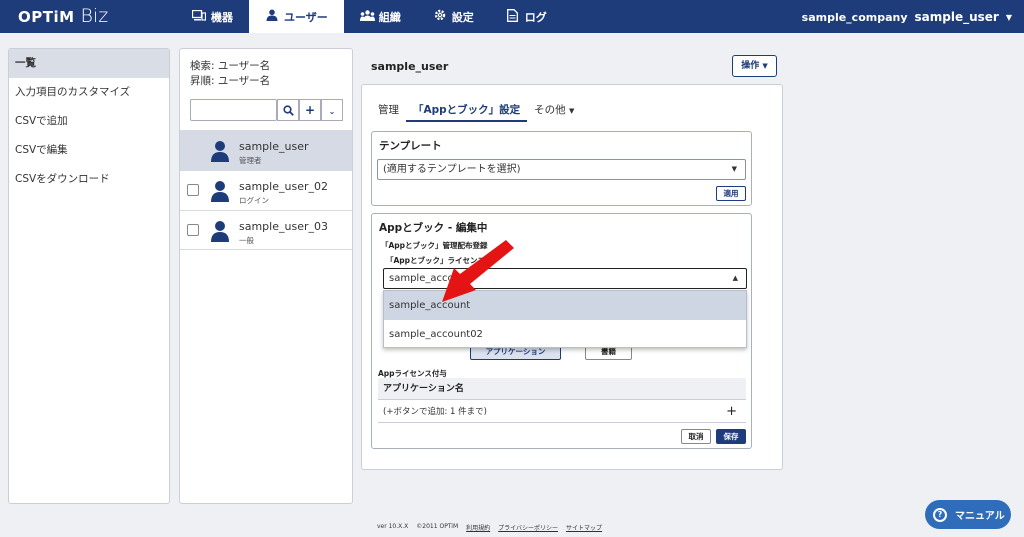  What do you see at coordinates (199, 16) in the screenshot?
I see `device-icon` at bounding box center [199, 16].